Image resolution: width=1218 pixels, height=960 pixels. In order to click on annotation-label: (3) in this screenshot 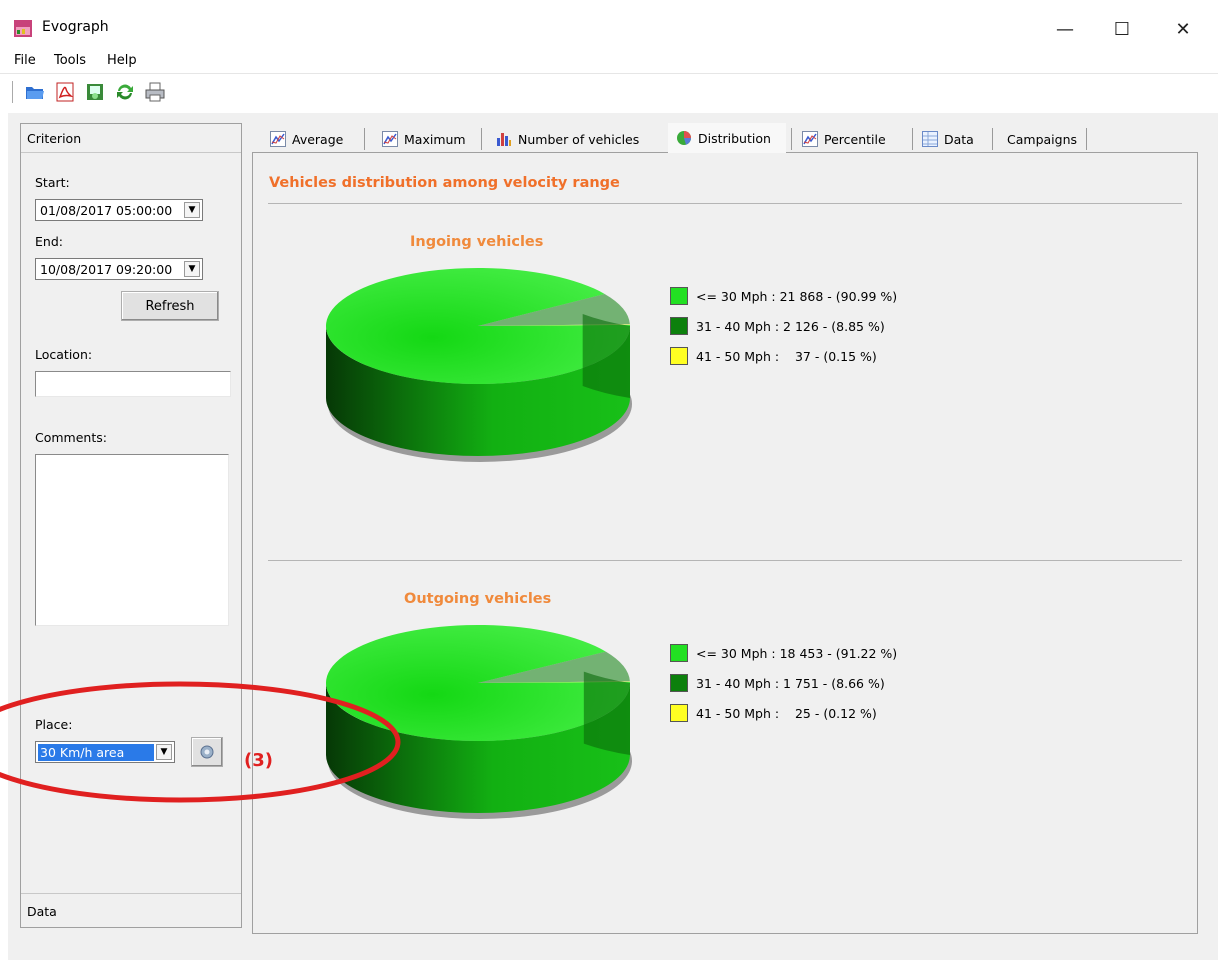, I will do `click(258, 760)`.